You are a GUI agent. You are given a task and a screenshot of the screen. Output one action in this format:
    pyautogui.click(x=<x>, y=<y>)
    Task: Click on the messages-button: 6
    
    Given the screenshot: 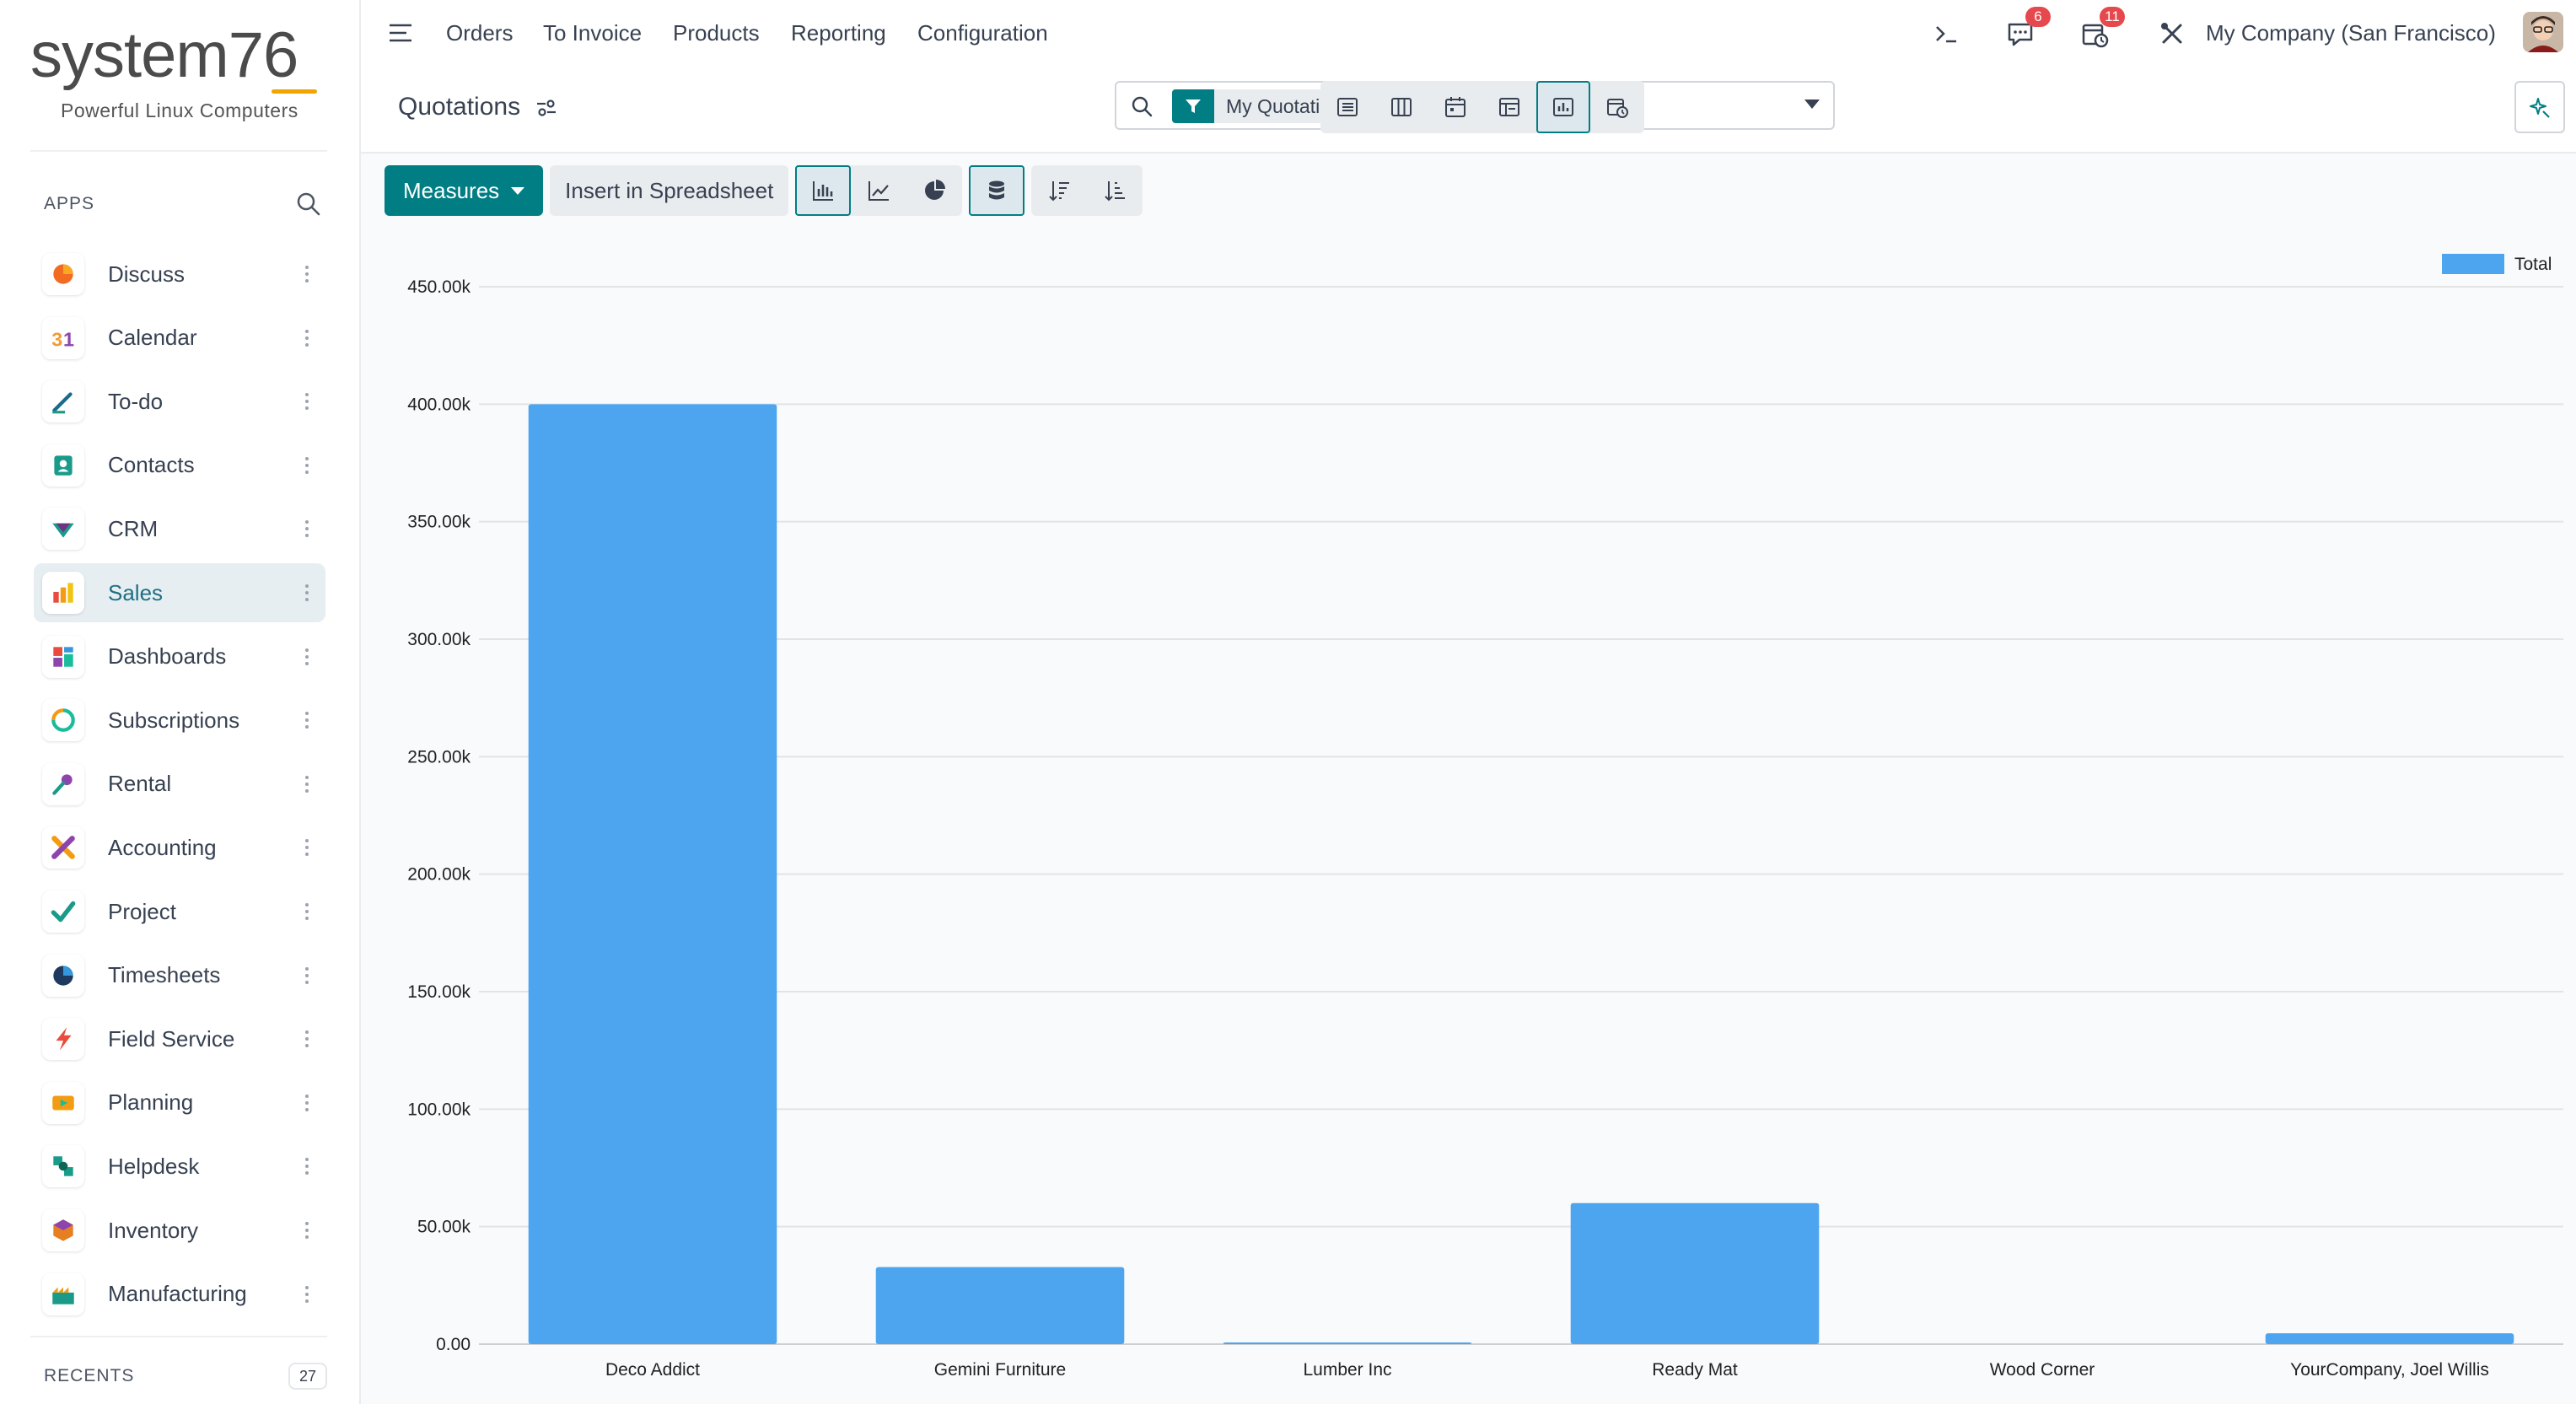 What is the action you would take?
    pyautogui.click(x=2025, y=31)
    